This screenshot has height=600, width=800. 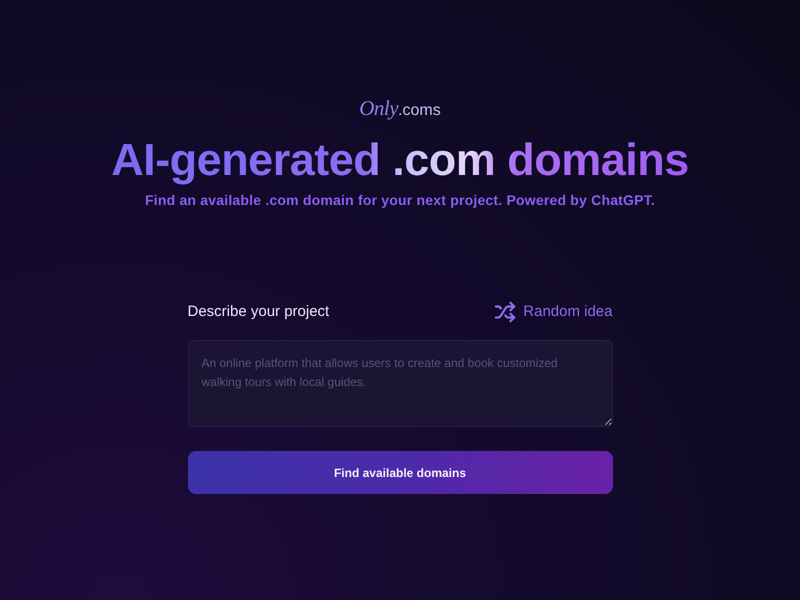 I want to click on shuffle-icon, so click(x=505, y=311).